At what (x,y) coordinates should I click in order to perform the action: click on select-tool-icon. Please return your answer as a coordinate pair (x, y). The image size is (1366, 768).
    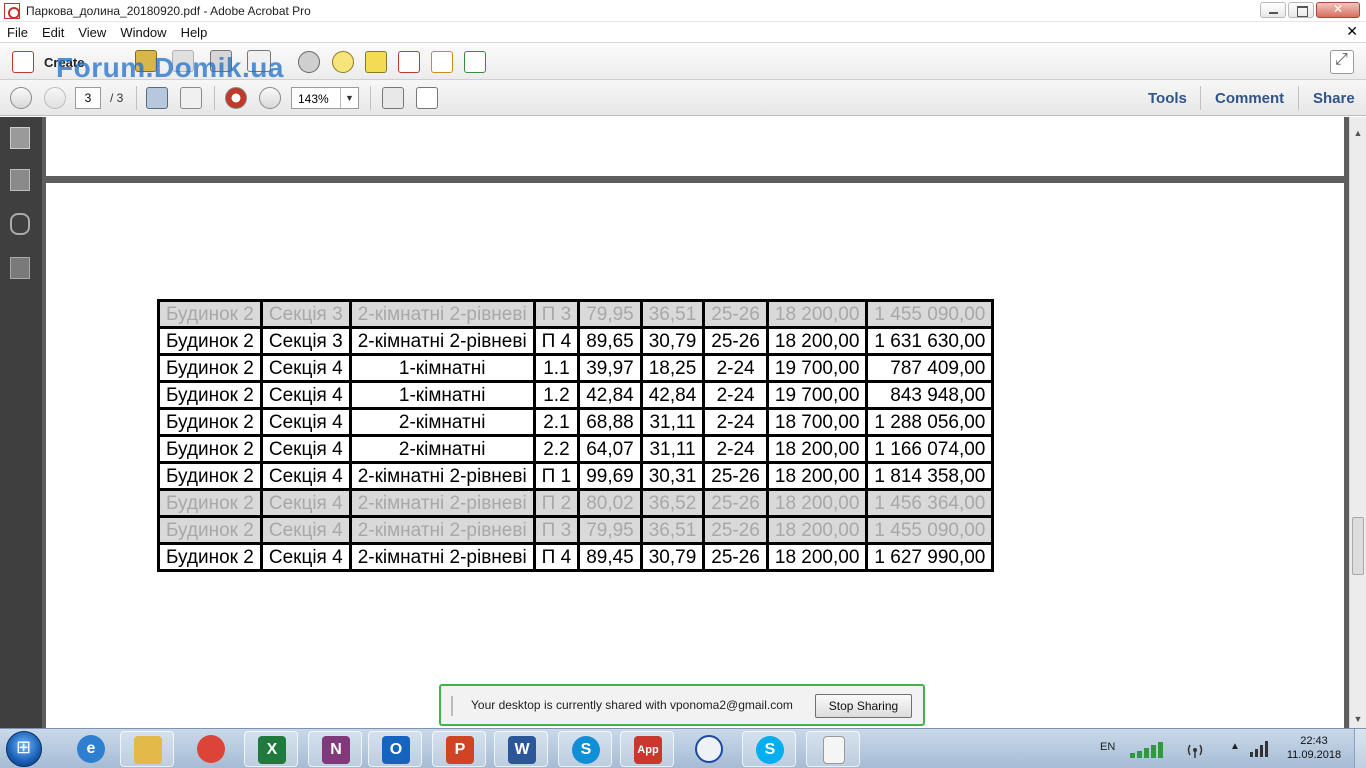
    Looking at the image, I should click on (157, 98).